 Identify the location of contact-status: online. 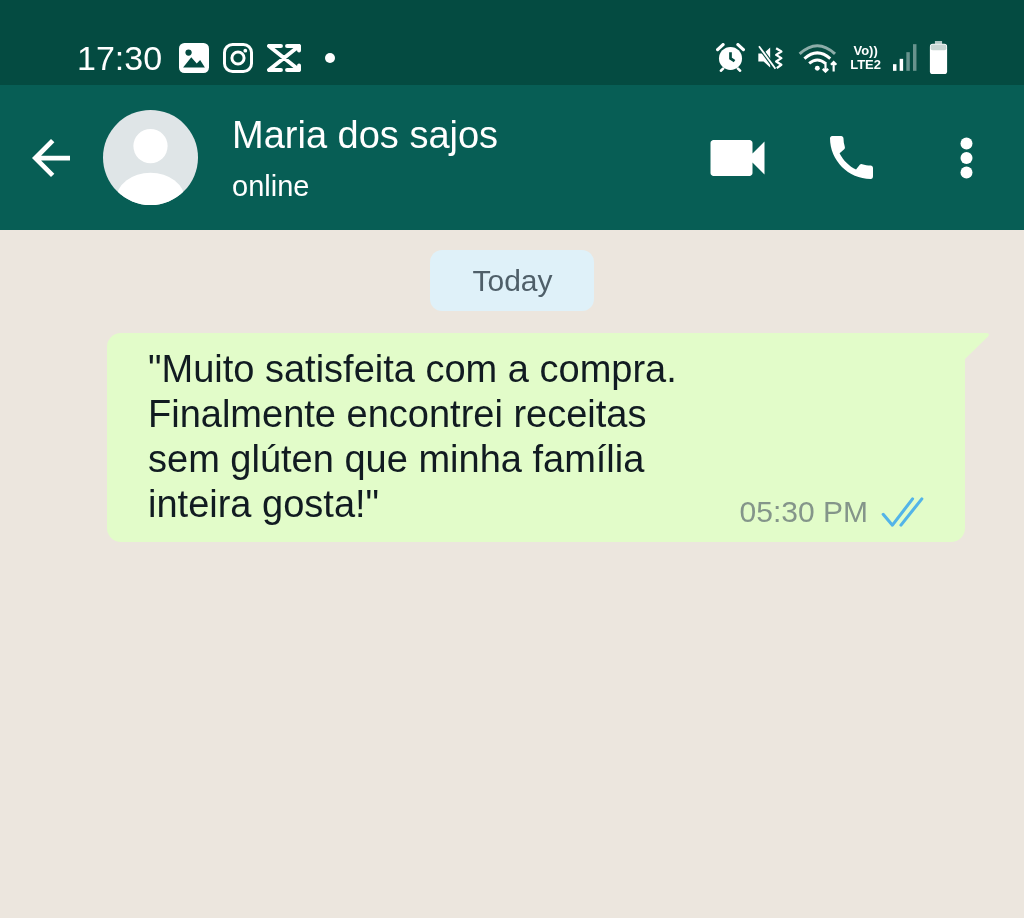
(271, 185).